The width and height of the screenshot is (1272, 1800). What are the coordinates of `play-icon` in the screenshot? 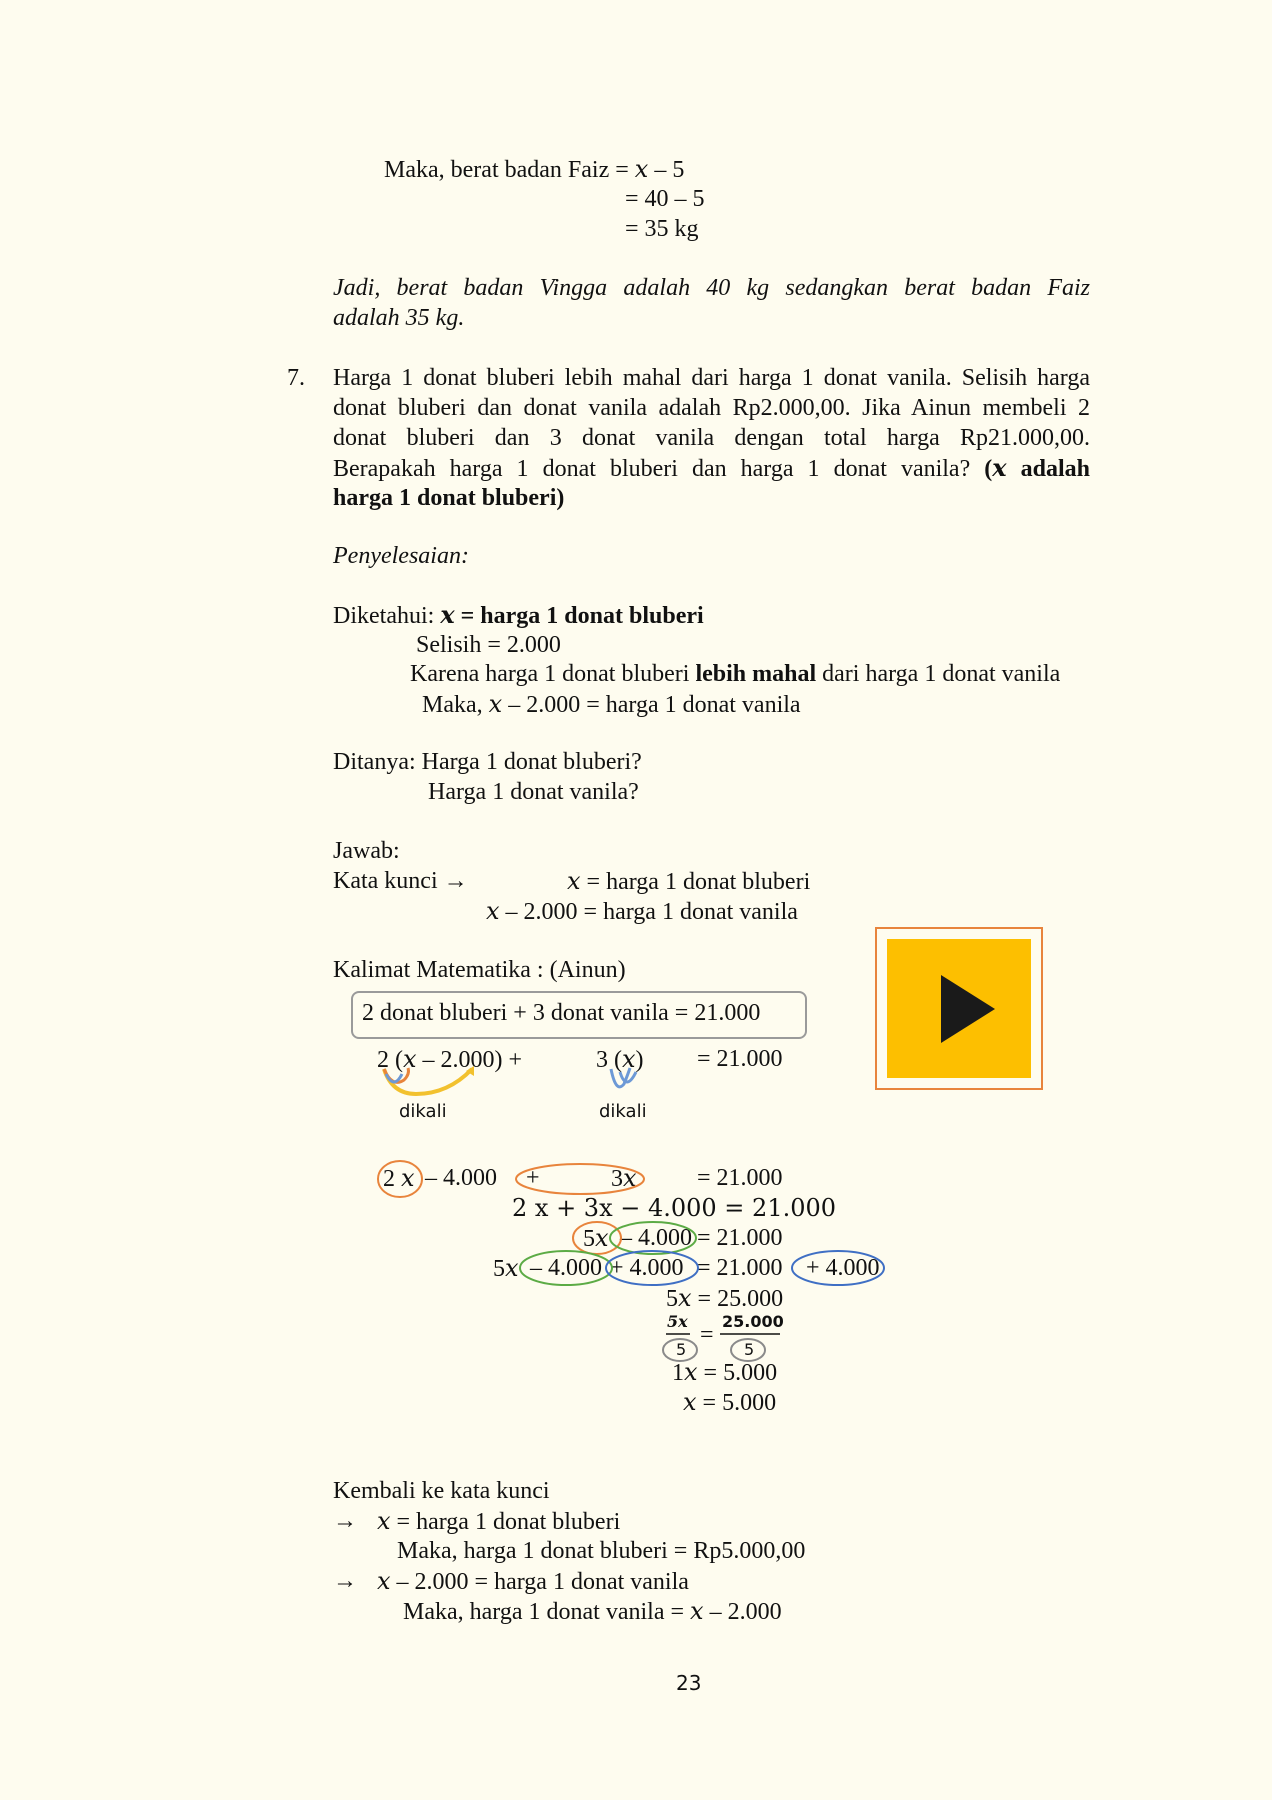 It's located at (968, 1009).